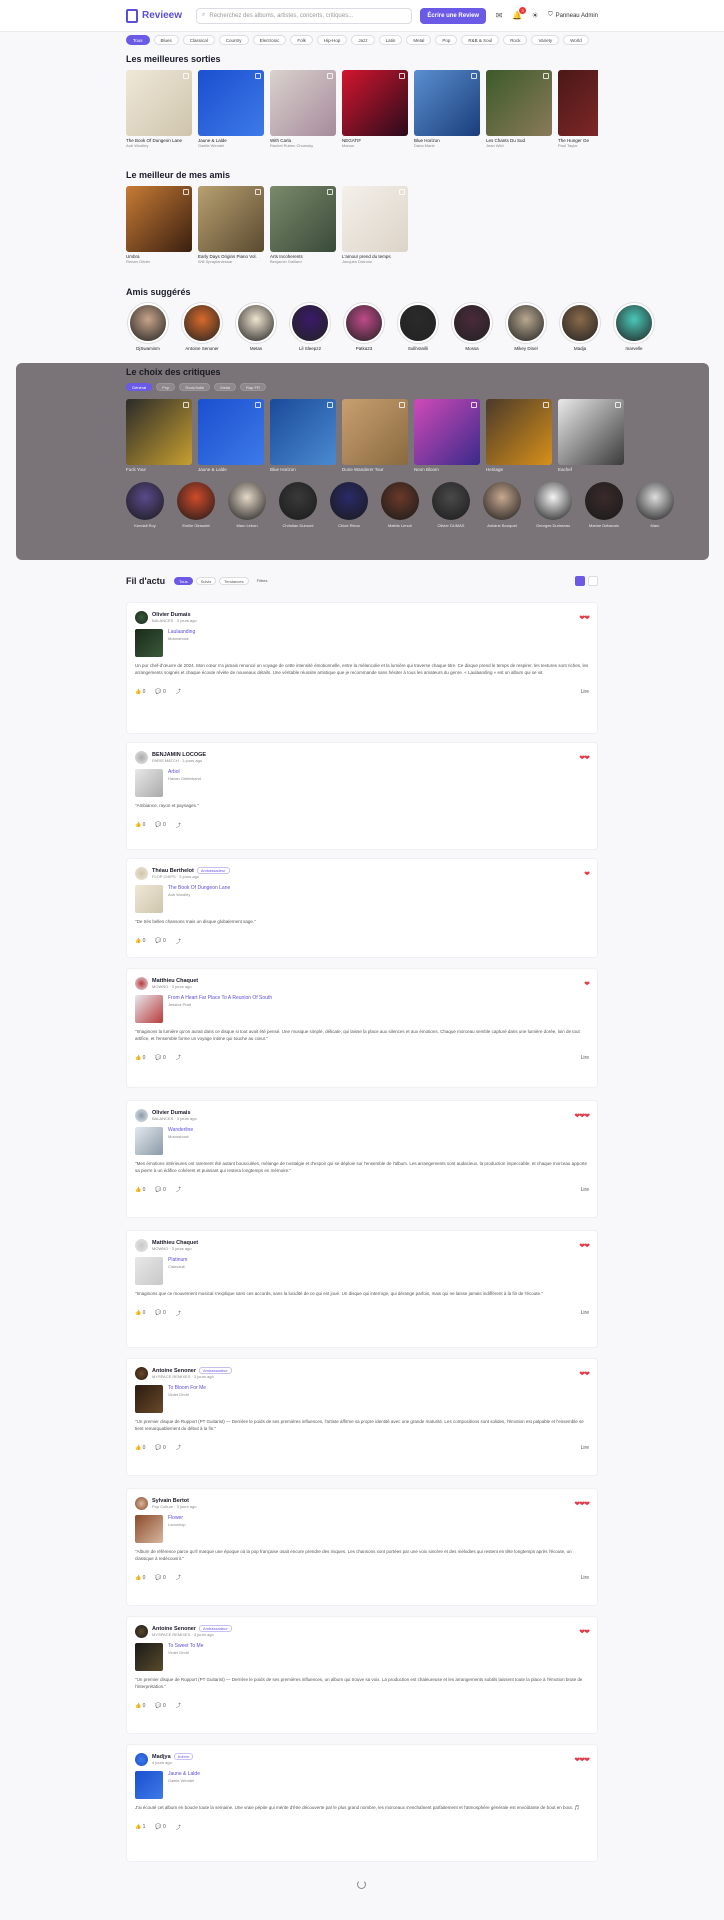 The image size is (724, 1920). I want to click on friend-suggestion: Metas, so click(256, 327).